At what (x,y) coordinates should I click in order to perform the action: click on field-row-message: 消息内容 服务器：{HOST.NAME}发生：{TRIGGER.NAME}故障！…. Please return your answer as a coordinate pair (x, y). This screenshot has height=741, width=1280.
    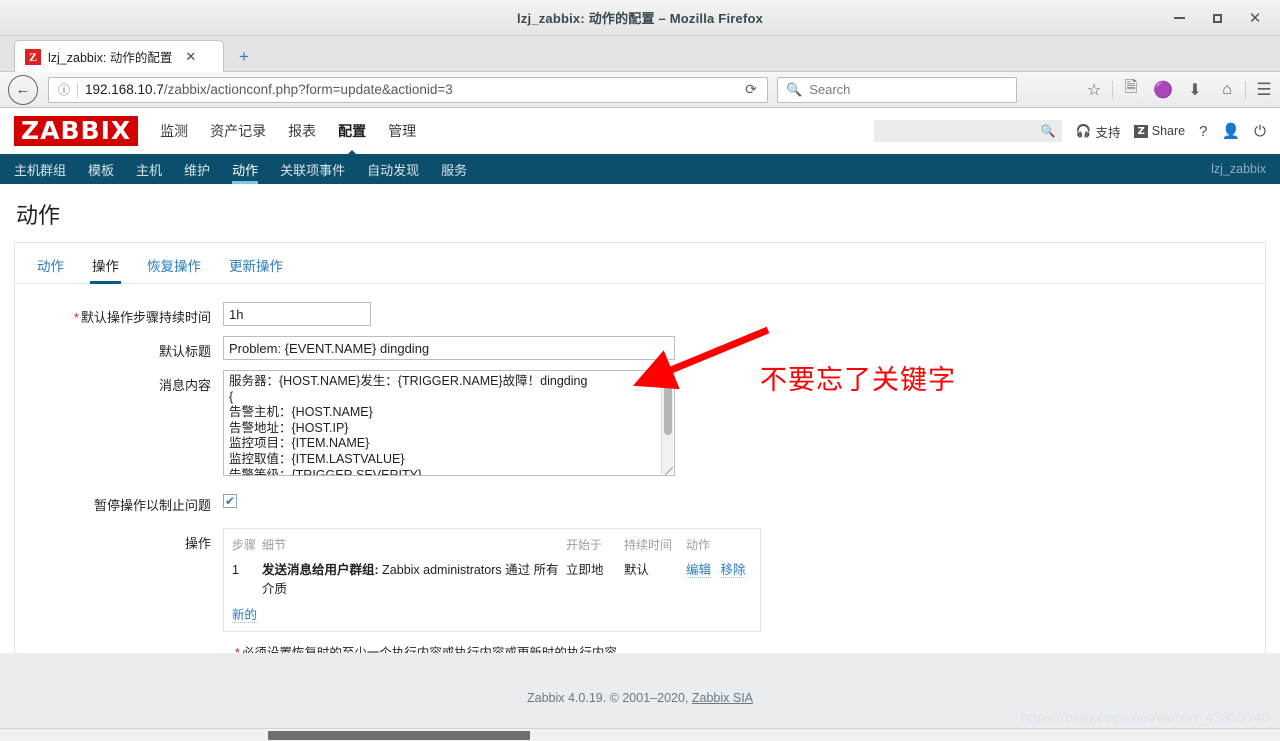
    Looking at the image, I should click on (640, 423).